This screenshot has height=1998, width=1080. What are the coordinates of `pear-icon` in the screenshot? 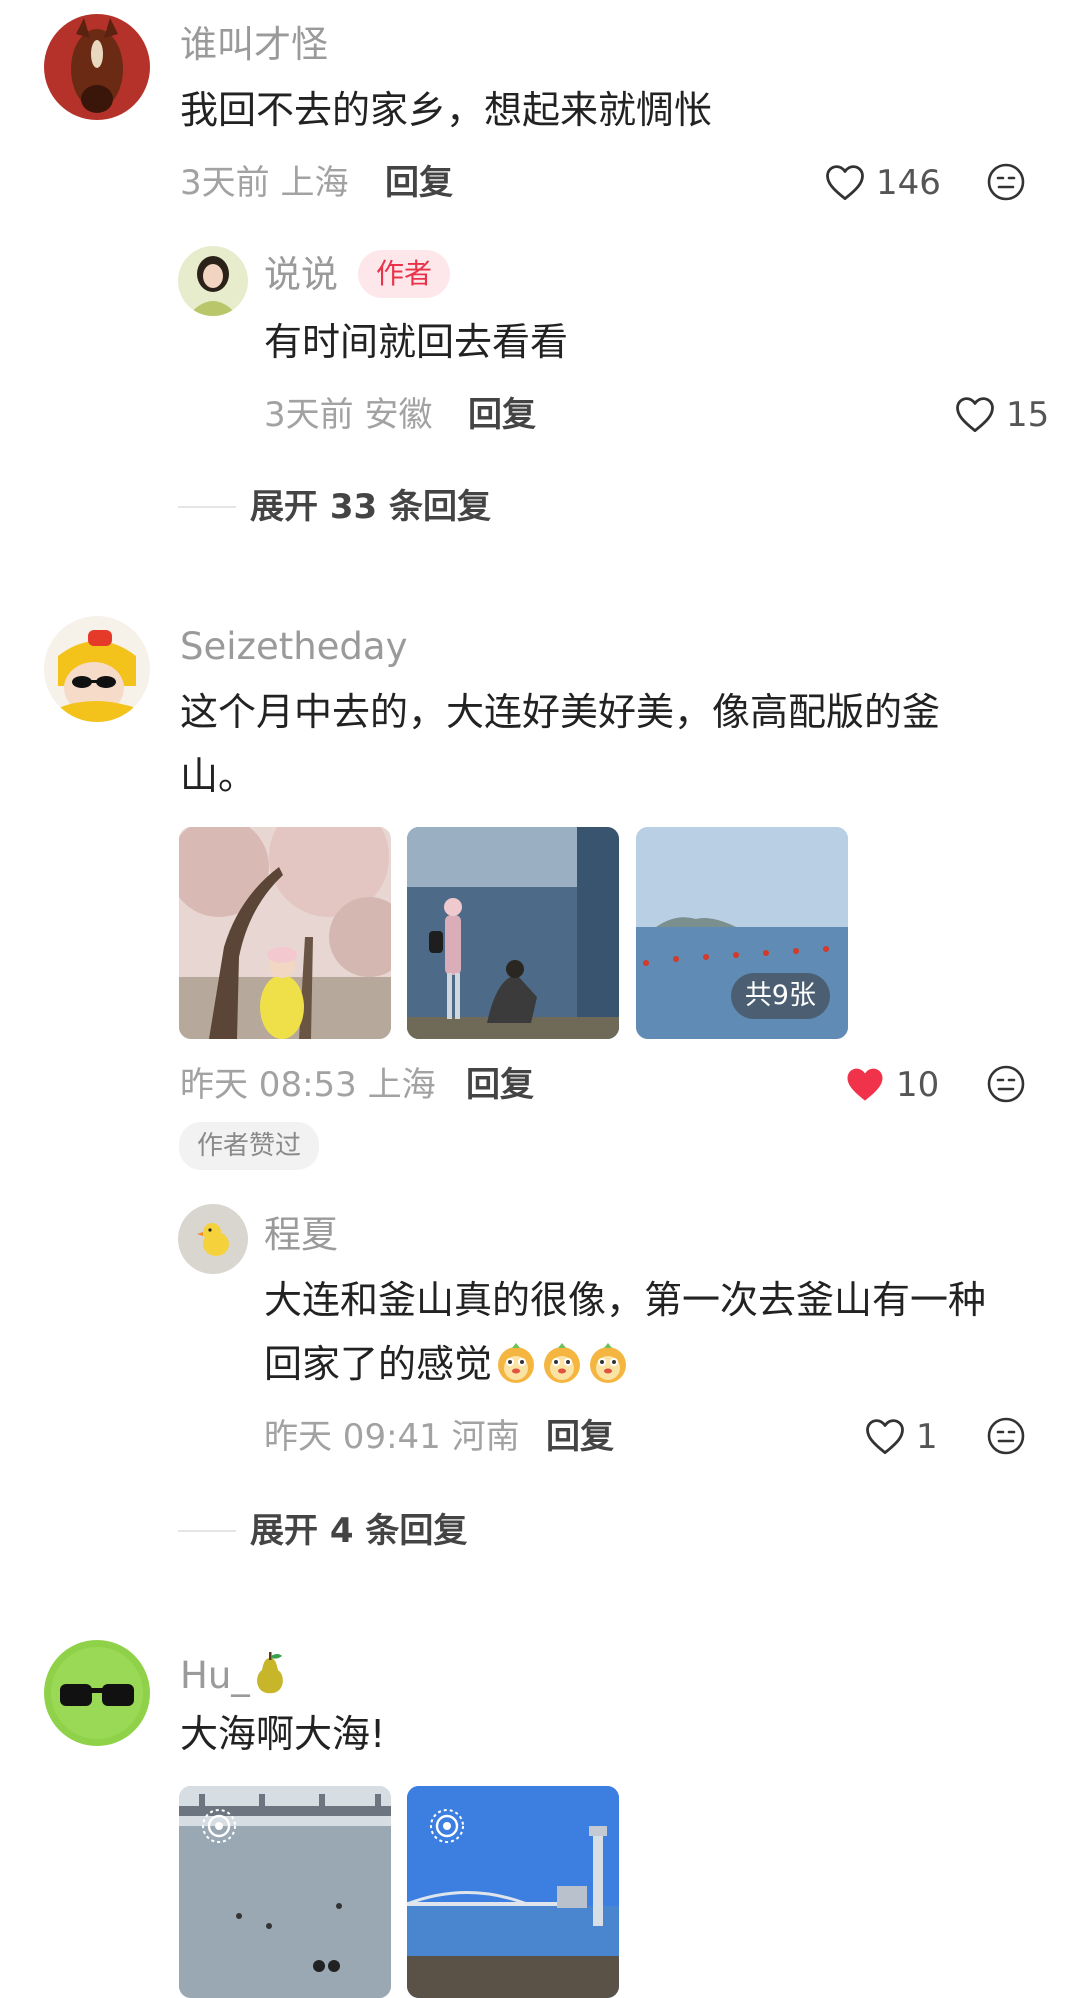 It's located at (269, 1673).